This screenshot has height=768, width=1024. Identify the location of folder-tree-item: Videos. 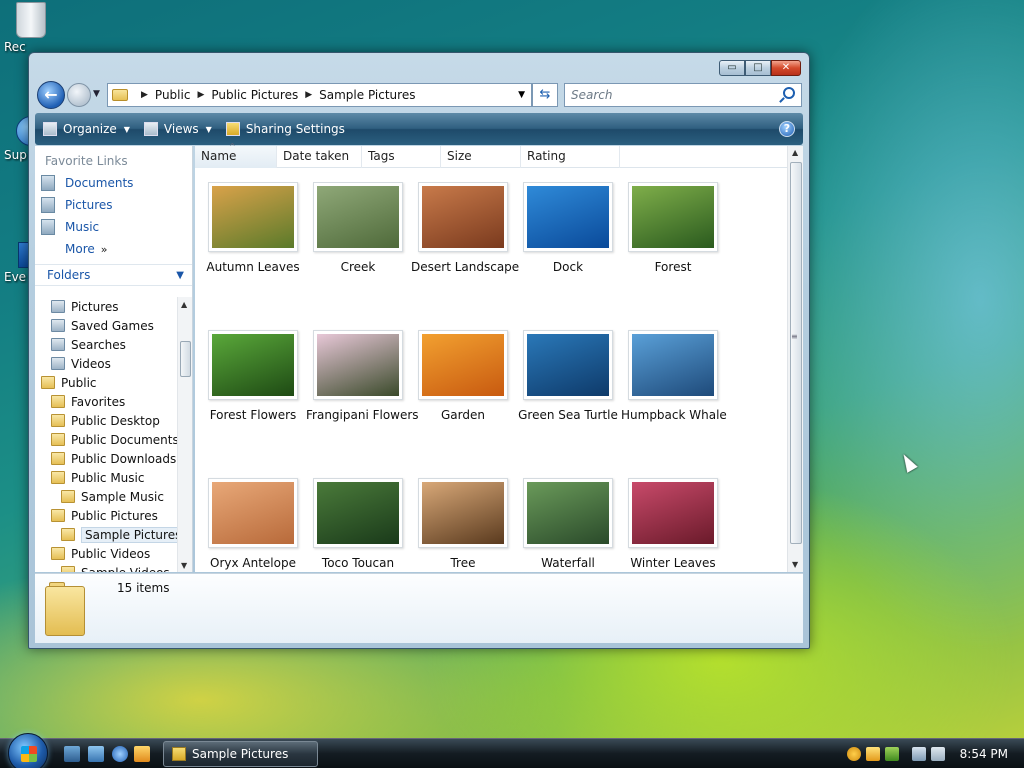
(106, 363).